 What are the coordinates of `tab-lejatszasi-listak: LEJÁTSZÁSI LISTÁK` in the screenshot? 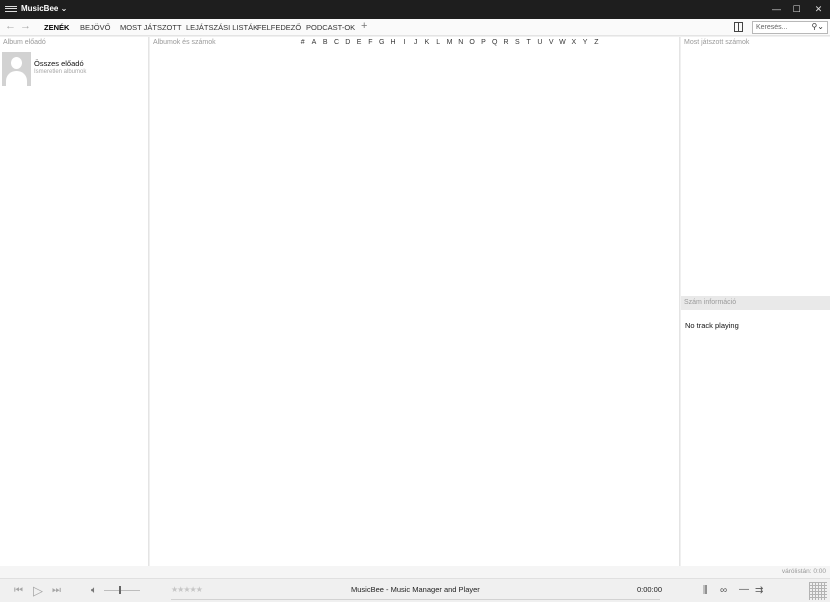 It's located at (222, 27).